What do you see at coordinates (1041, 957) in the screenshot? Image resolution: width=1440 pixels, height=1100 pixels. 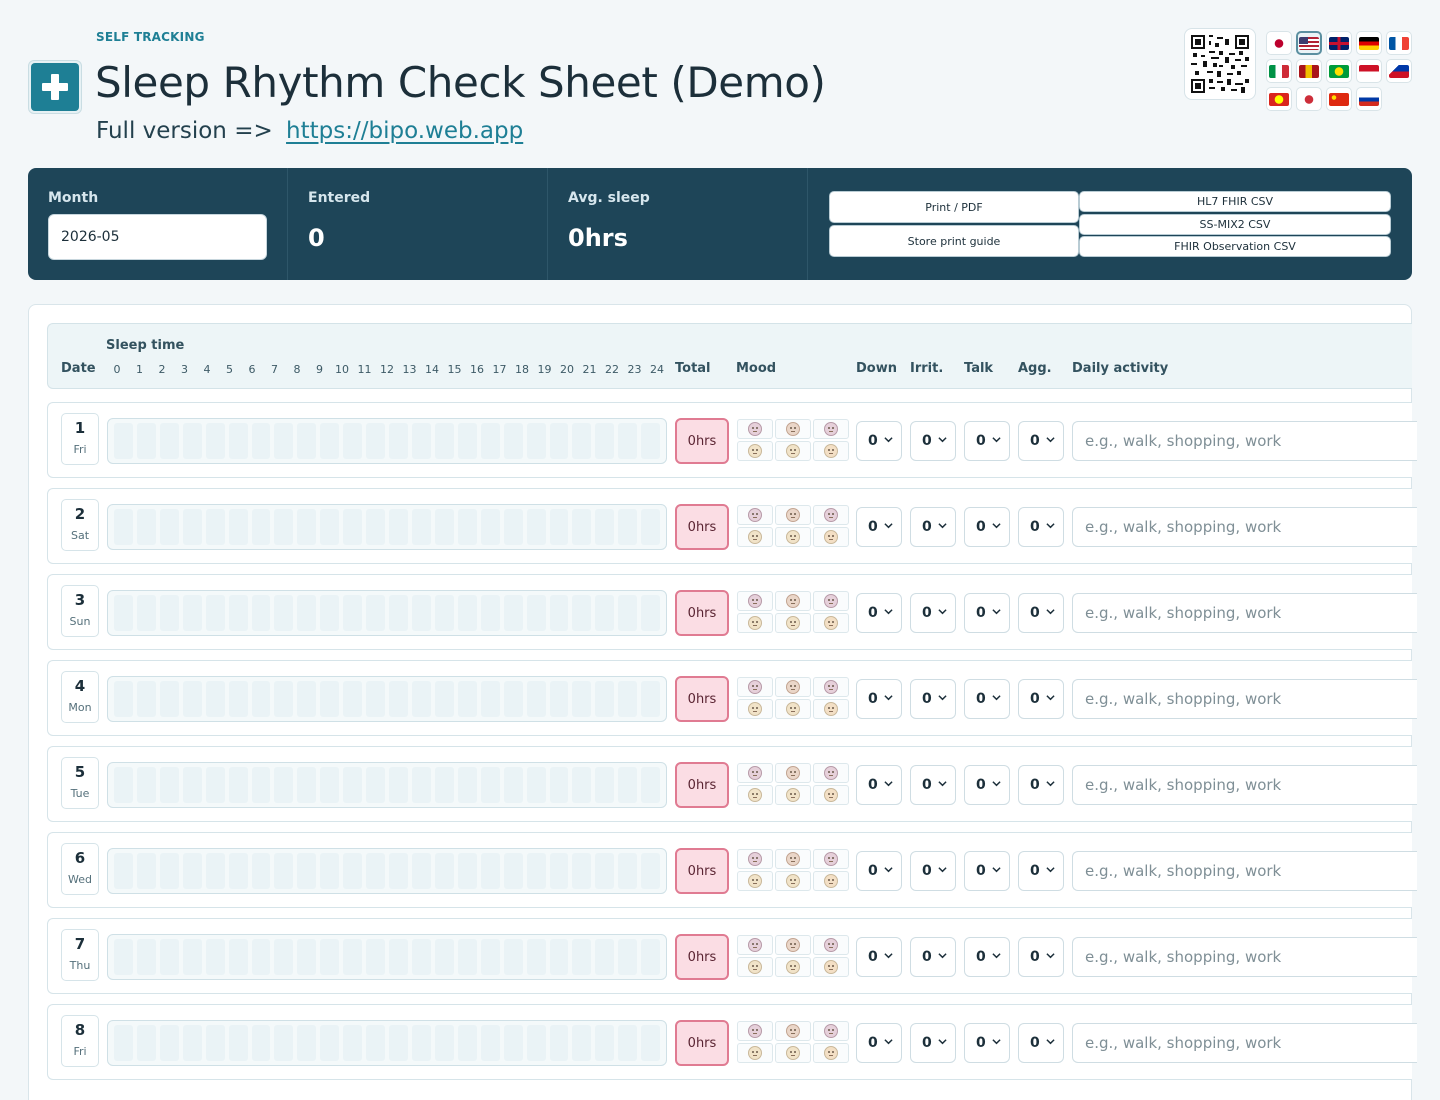 I see `agg-select: 0` at bounding box center [1041, 957].